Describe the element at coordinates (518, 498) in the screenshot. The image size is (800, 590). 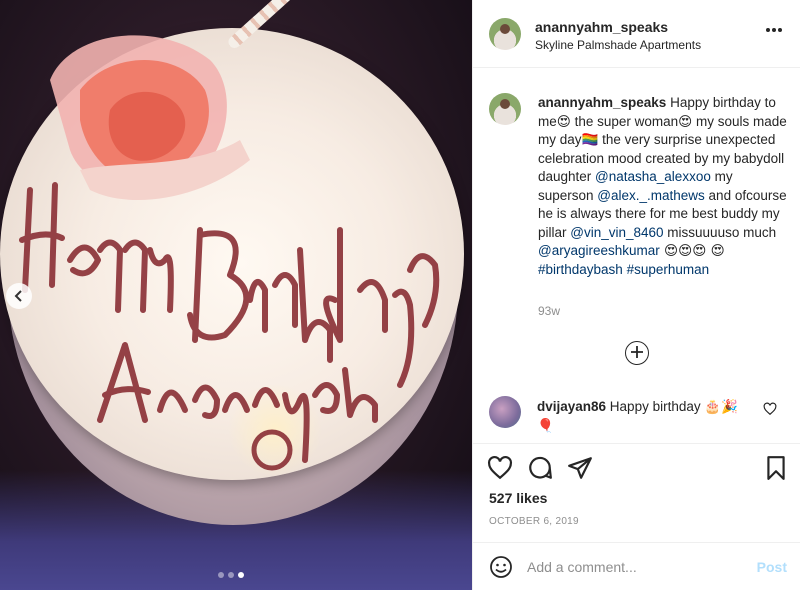
I see `likes-count: 527 likes` at that location.